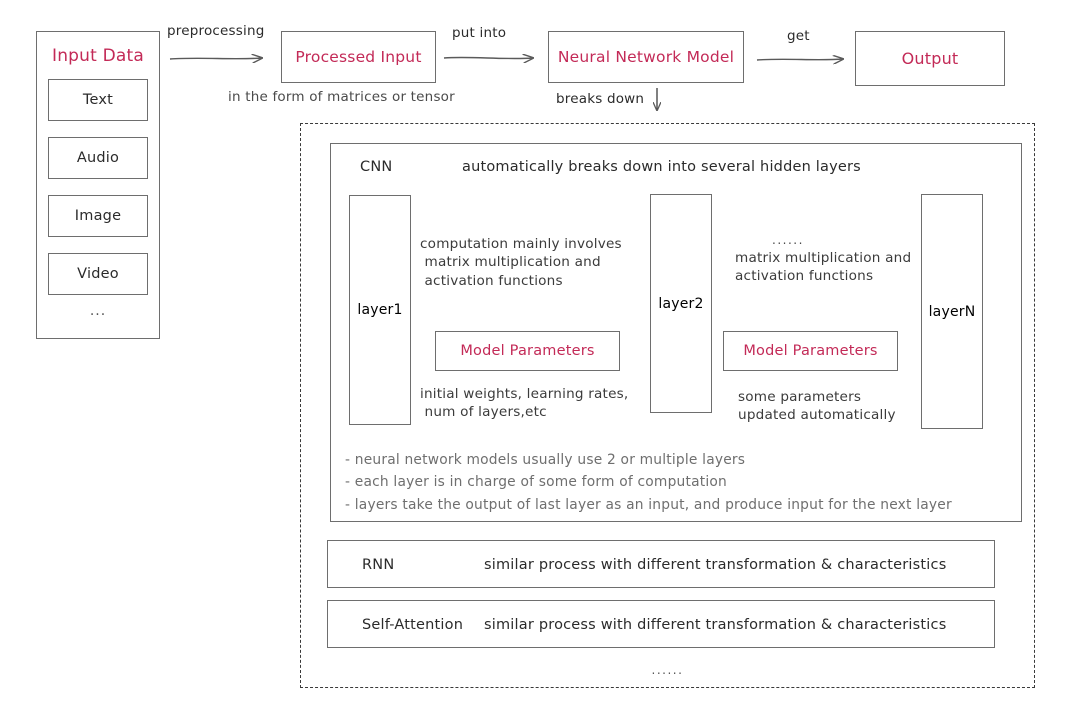 Image resolution: width=1080 pixels, height=723 pixels. I want to click on arrow-get, so click(799, 59).